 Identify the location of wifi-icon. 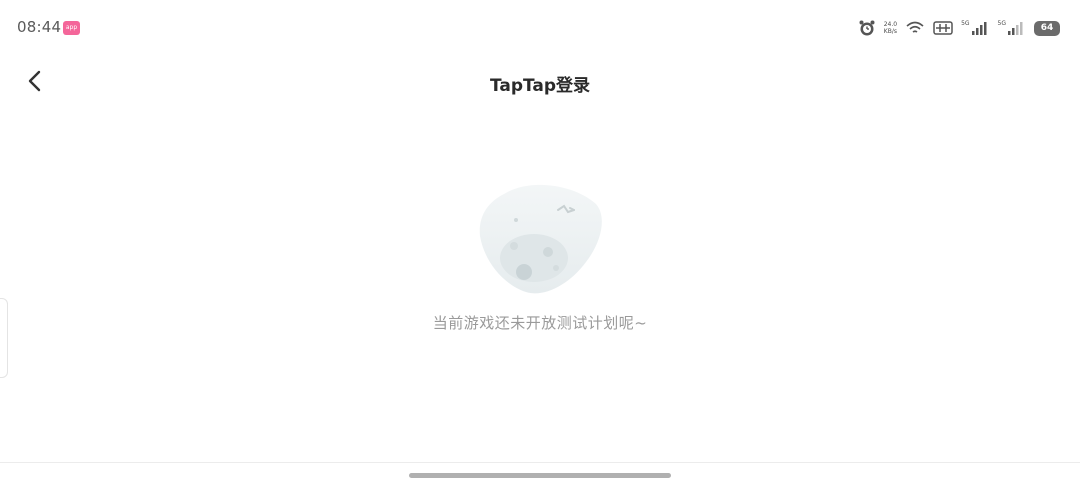
(915, 28).